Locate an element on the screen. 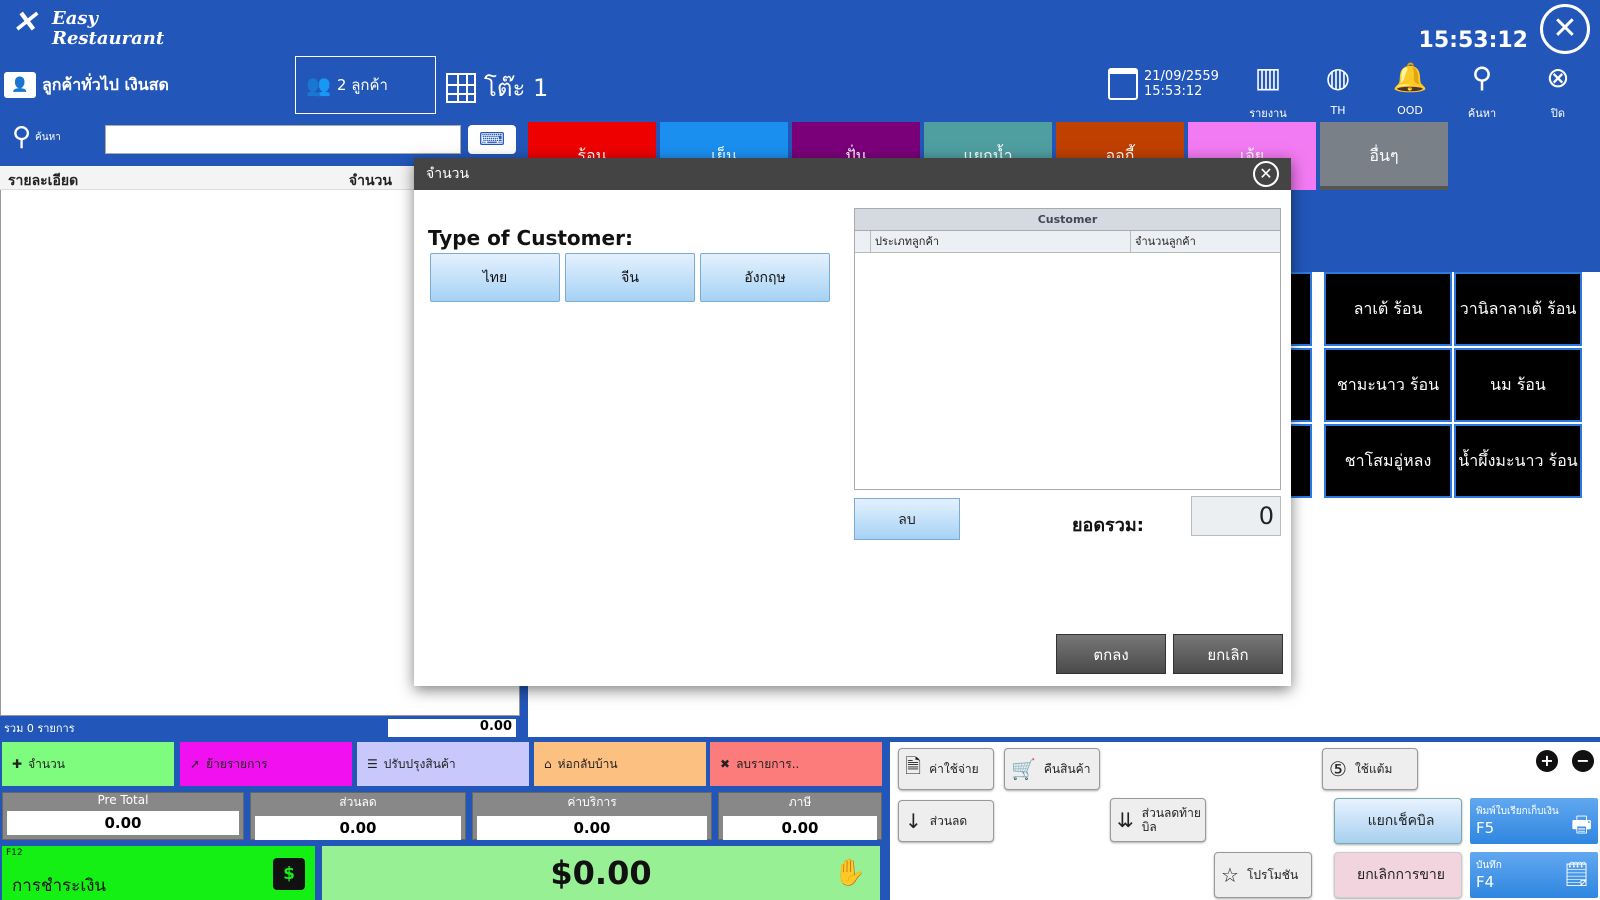 The width and height of the screenshot is (1600, 900). cart-icon: 🛒 is located at coordinates (1023, 769).